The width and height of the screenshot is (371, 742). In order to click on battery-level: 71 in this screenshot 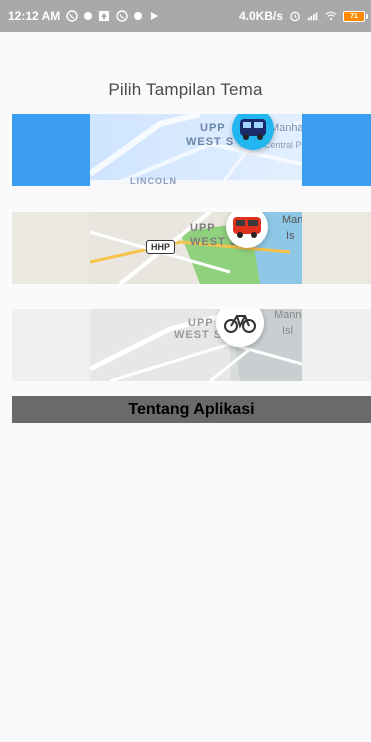, I will do `click(354, 16)`.